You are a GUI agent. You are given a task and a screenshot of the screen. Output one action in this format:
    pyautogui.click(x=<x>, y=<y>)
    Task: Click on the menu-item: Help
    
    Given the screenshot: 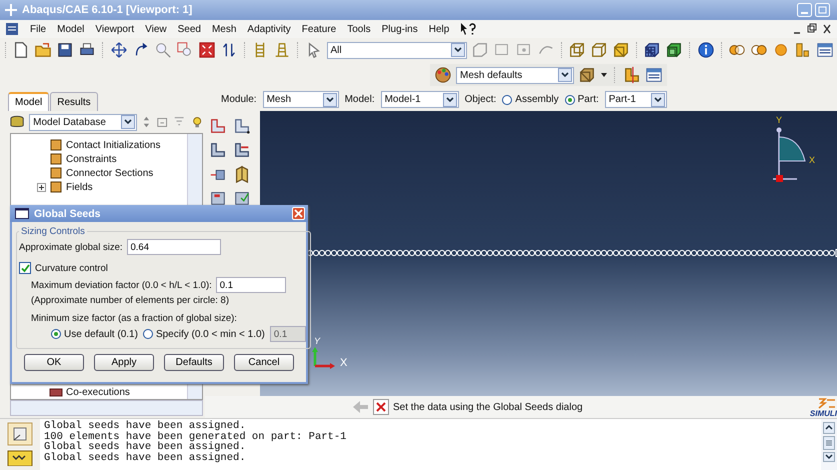 What is the action you would take?
    pyautogui.click(x=439, y=29)
    